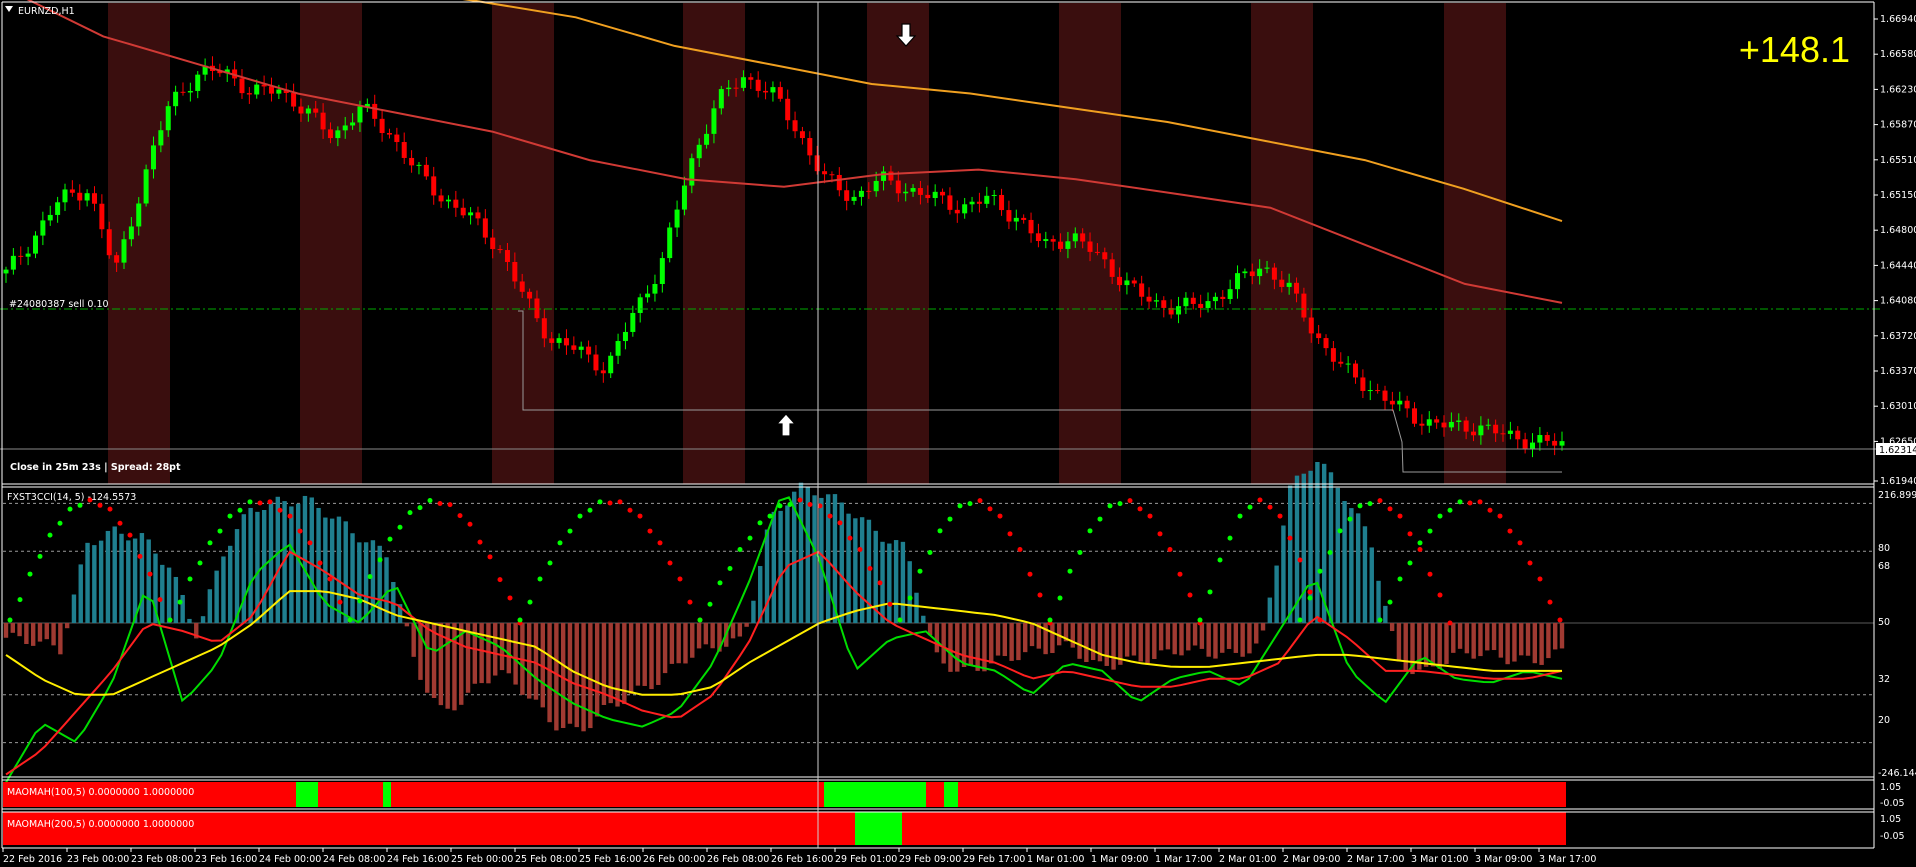 The width and height of the screenshot is (1916, 867). Describe the element at coordinates (930, 859) in the screenshot. I see `time-axis-label: 29 Feb 09:00` at that location.